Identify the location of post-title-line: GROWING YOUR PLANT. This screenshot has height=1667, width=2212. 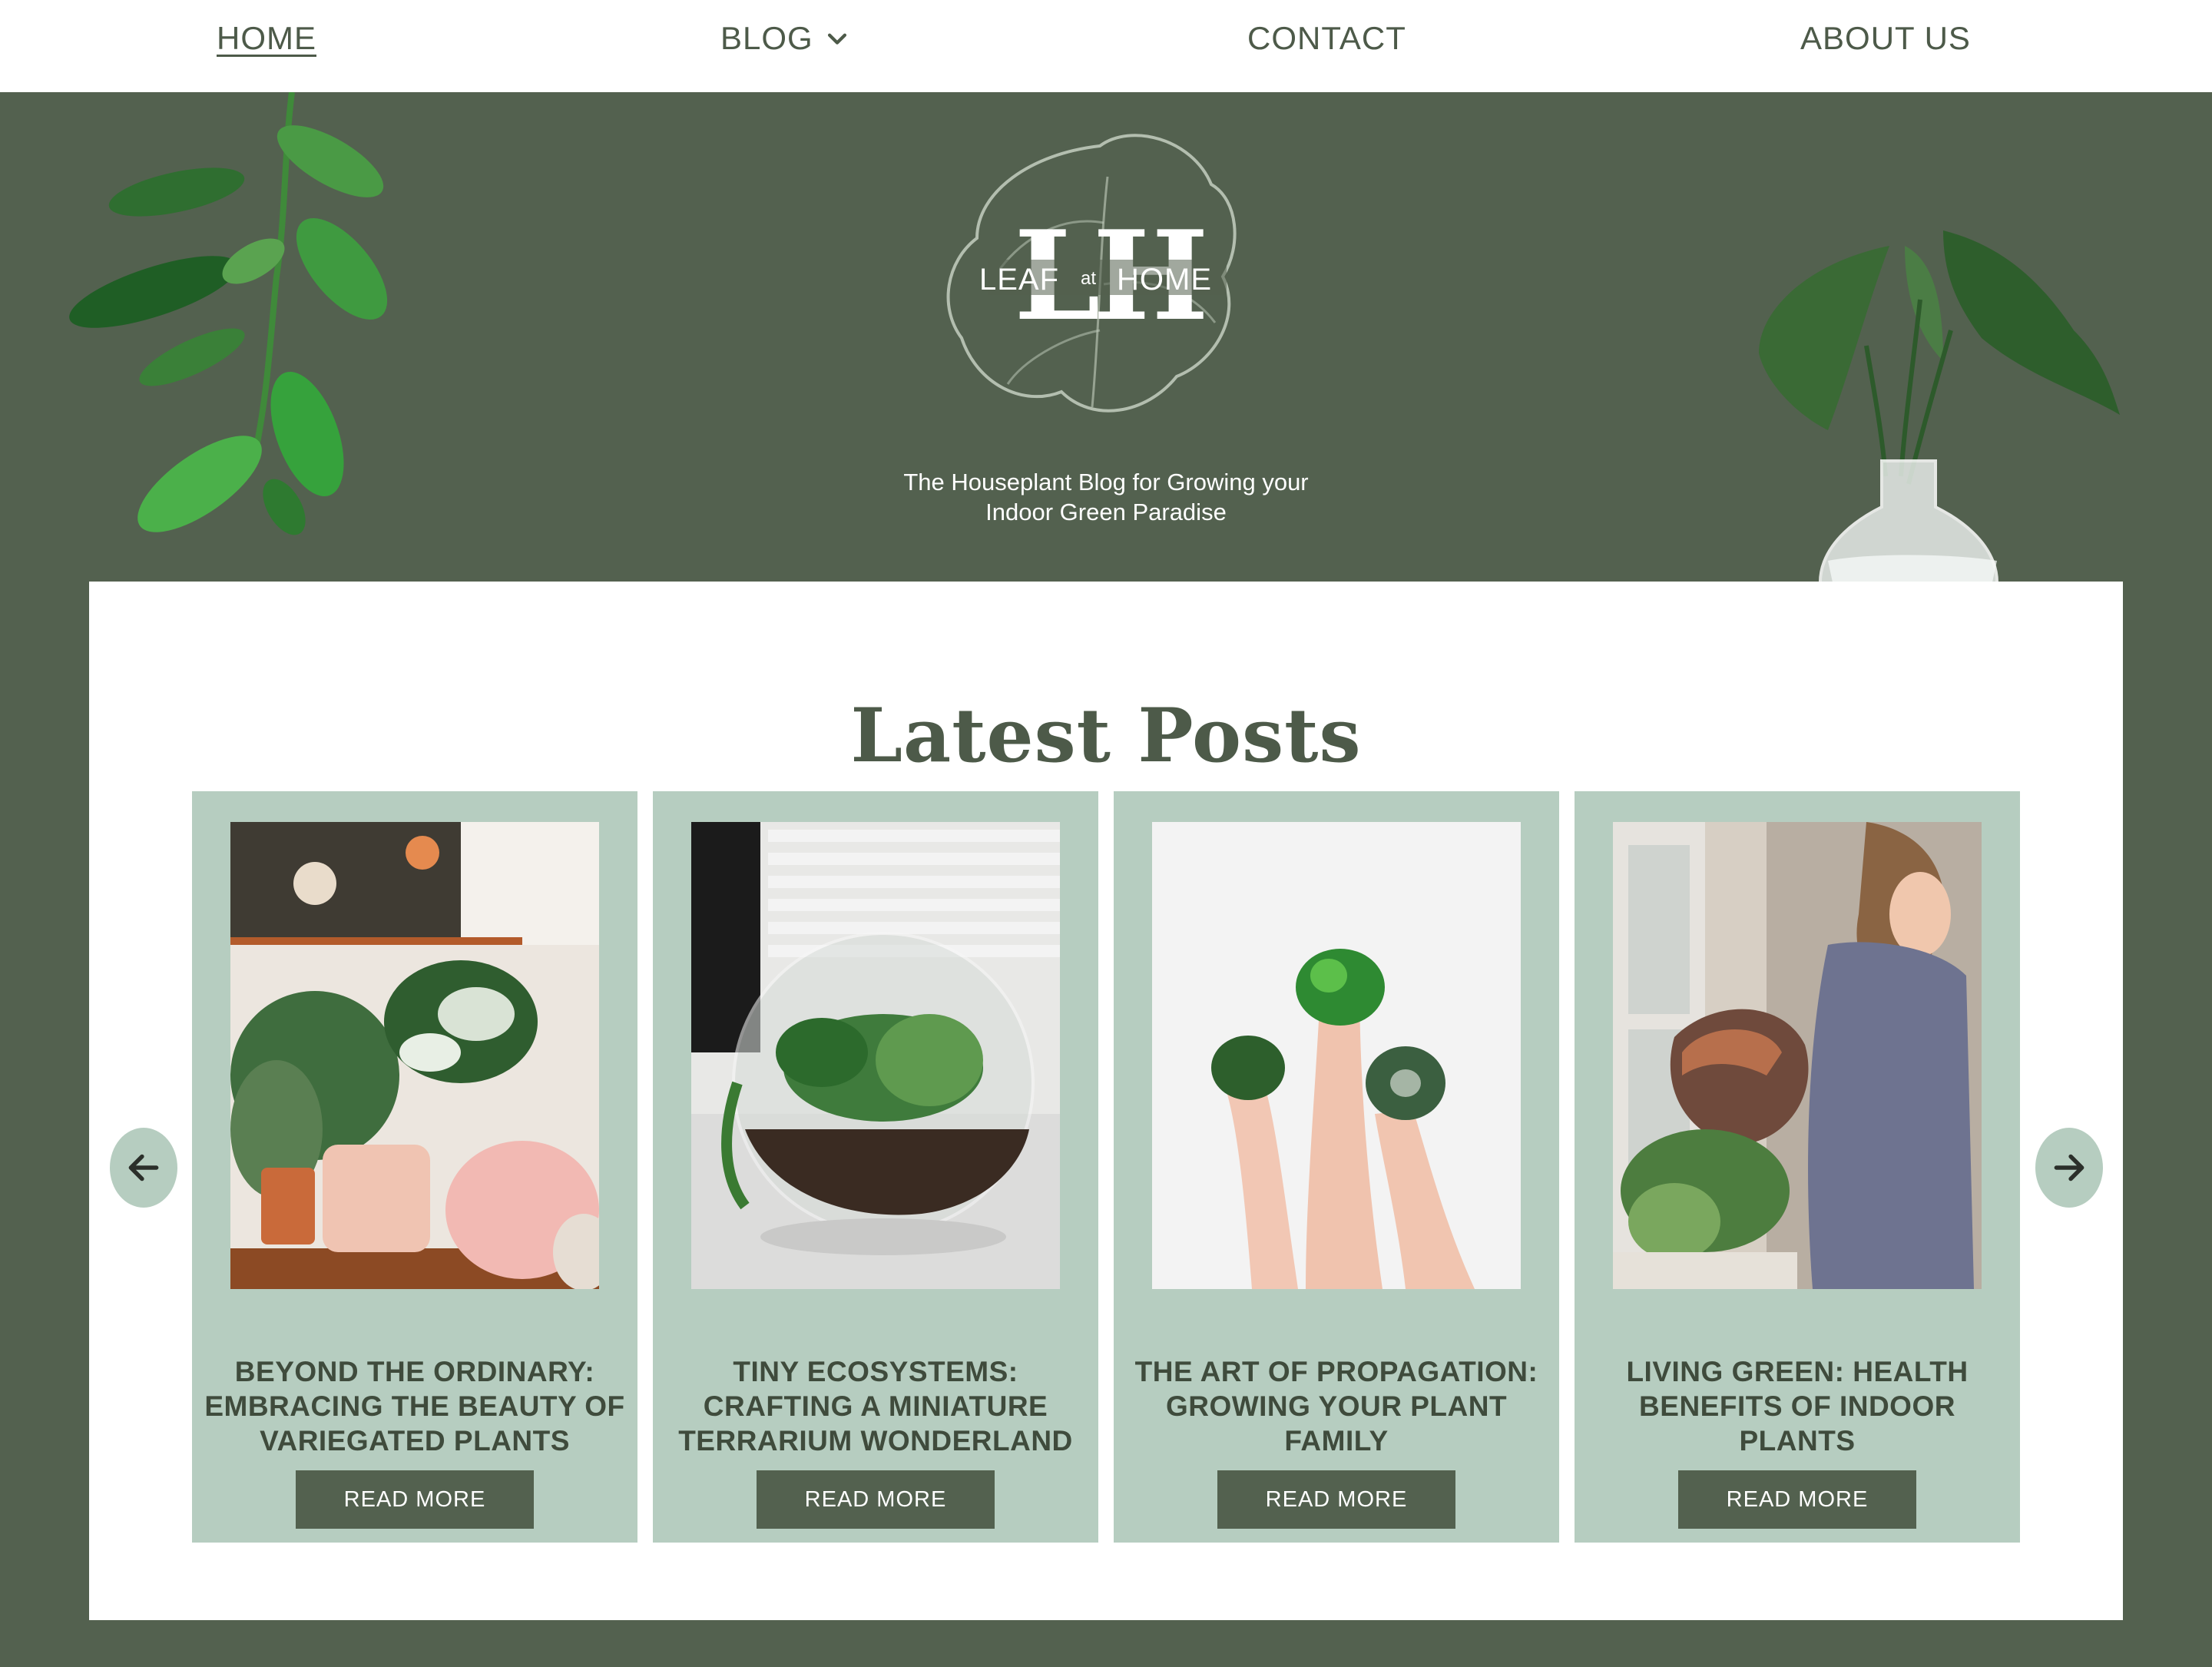
(1336, 1406).